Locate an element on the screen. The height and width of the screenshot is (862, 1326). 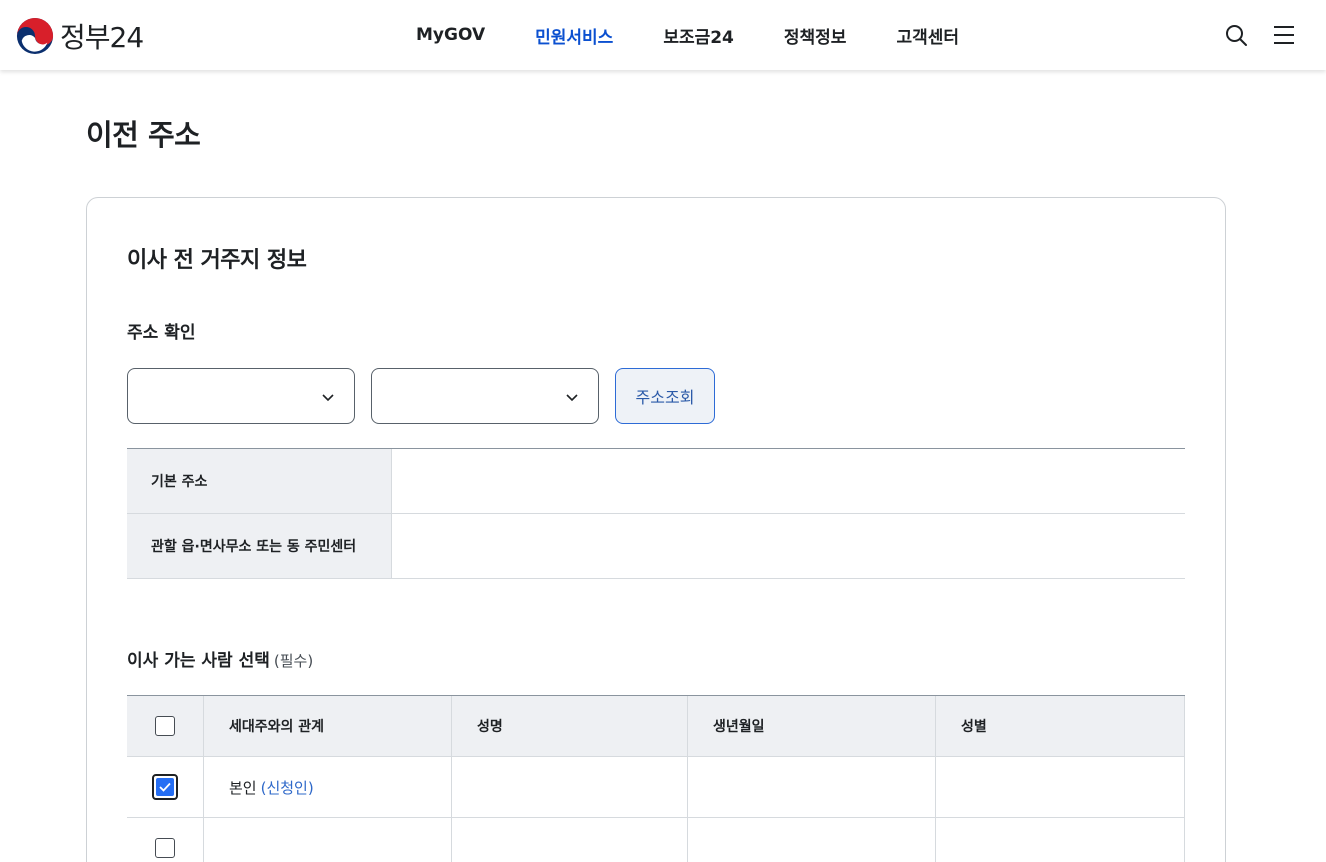
relation-value: 본인 is located at coordinates (243, 787).